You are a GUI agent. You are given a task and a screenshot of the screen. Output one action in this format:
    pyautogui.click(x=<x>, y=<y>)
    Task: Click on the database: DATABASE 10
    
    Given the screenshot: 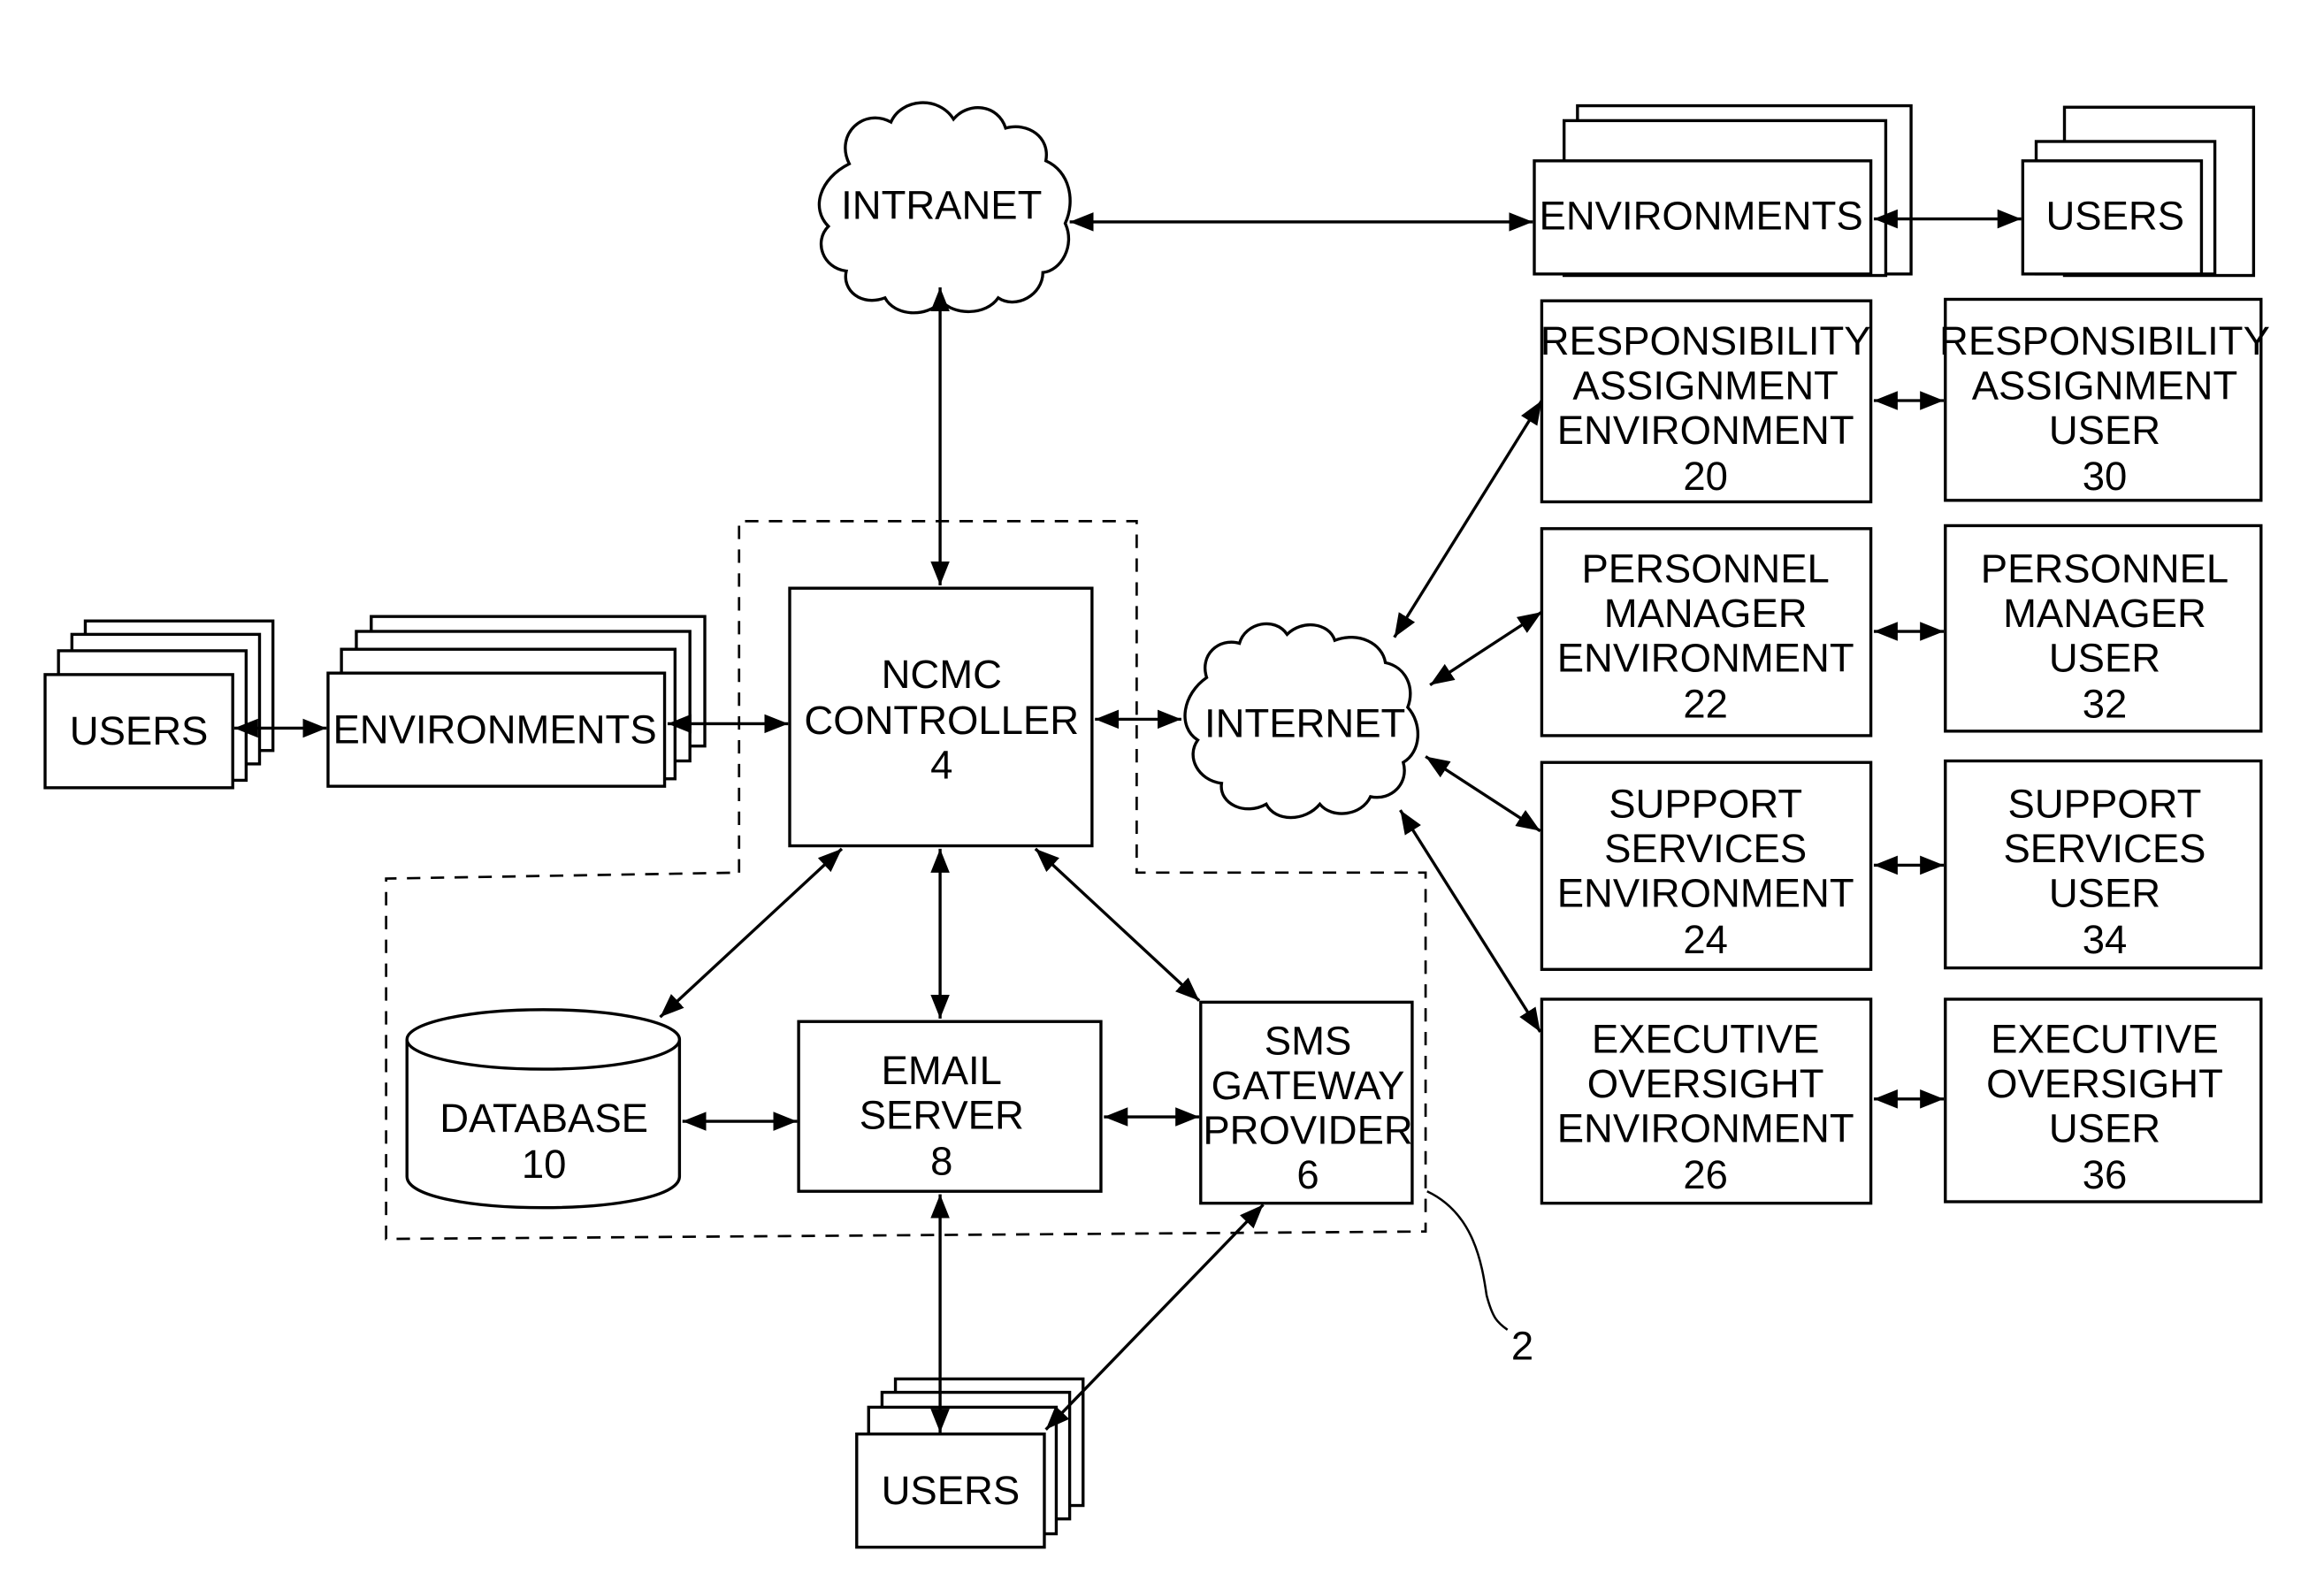 What is the action you would take?
    pyautogui.click(x=543, y=1109)
    